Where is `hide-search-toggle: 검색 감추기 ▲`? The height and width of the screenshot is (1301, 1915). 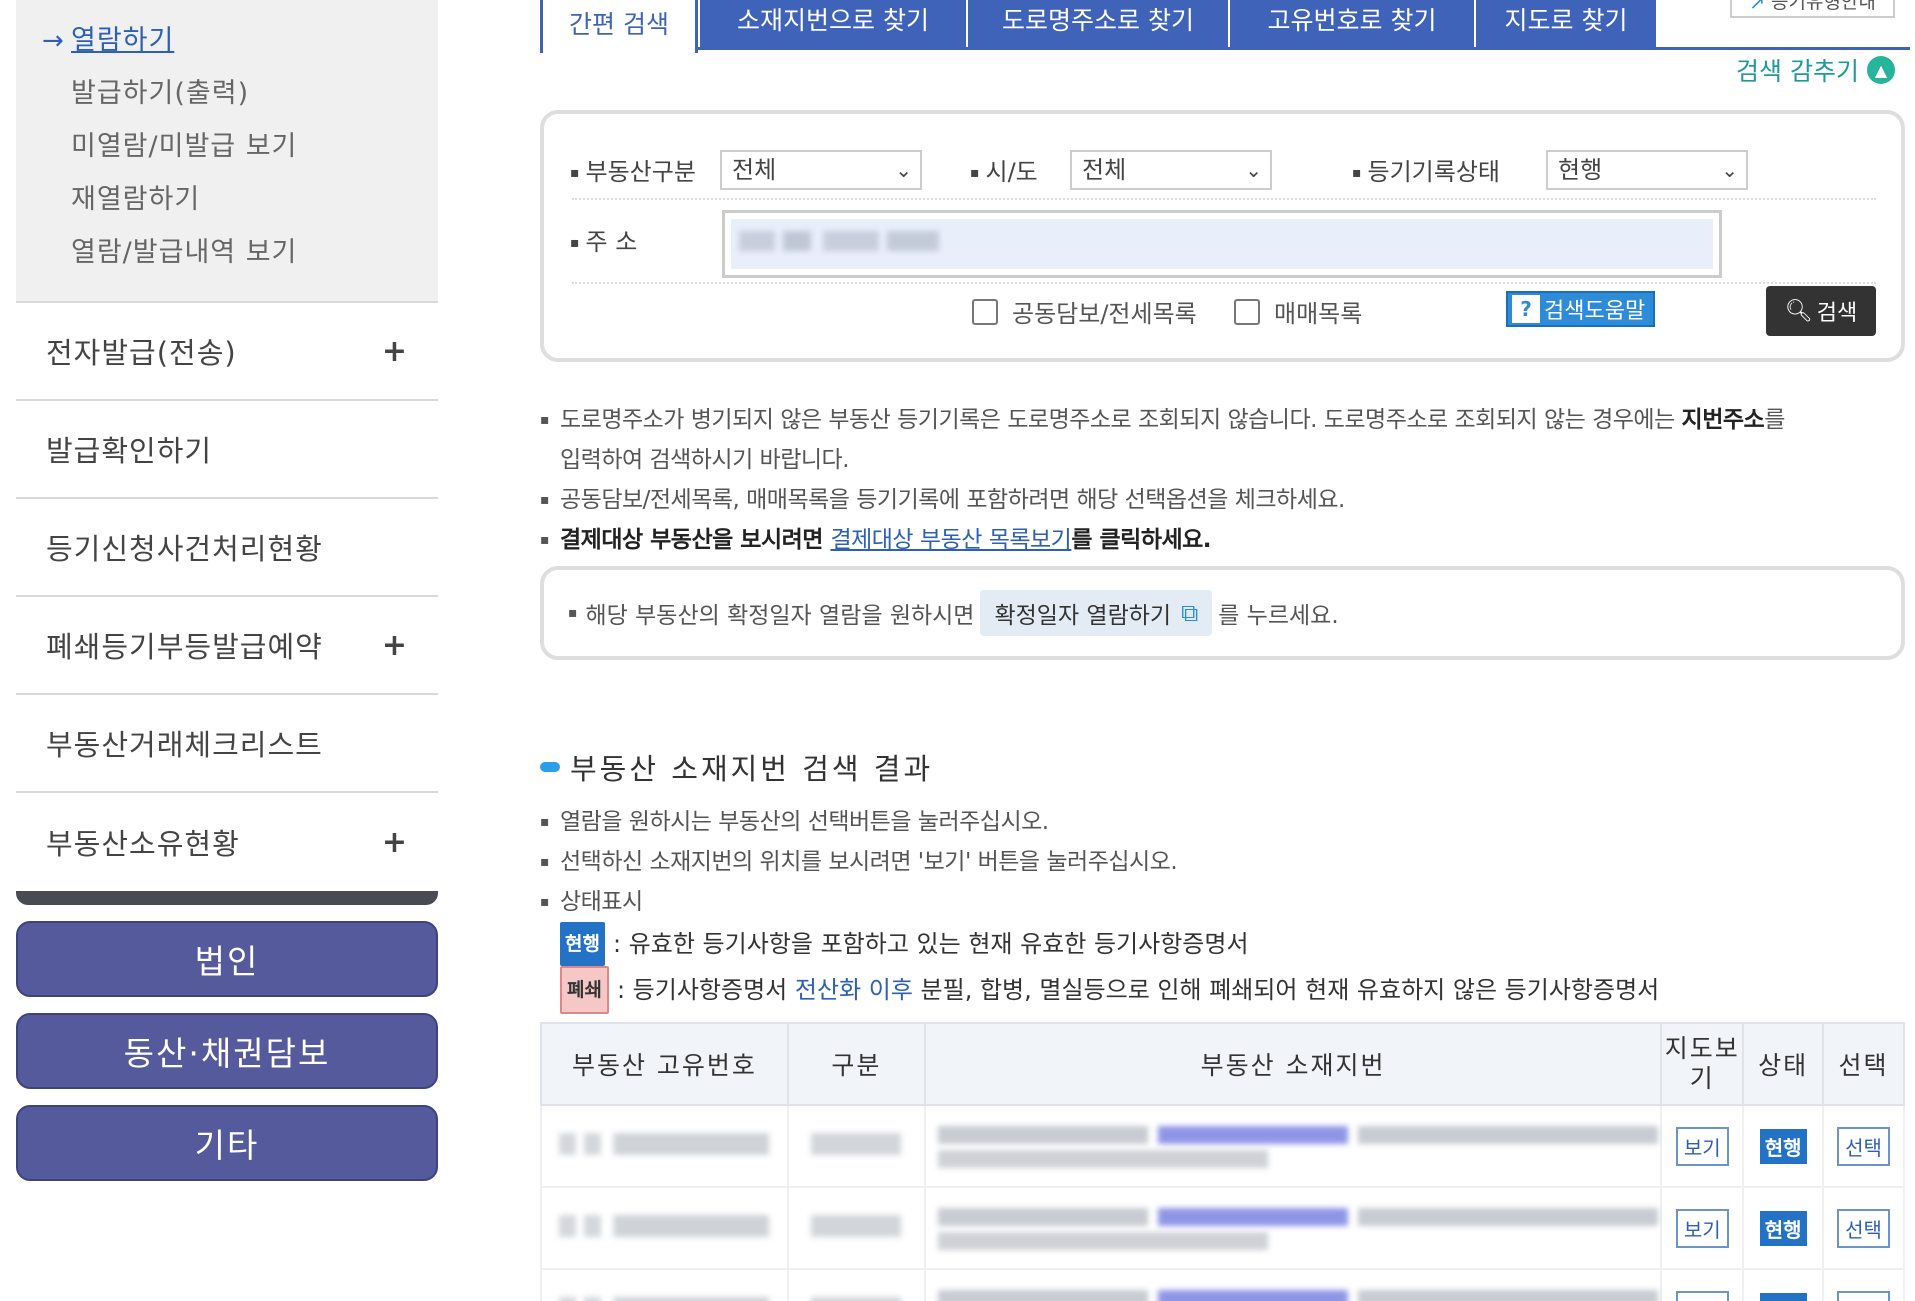
hide-search-toggle: 검색 감추기 ▲ is located at coordinates (1815, 70).